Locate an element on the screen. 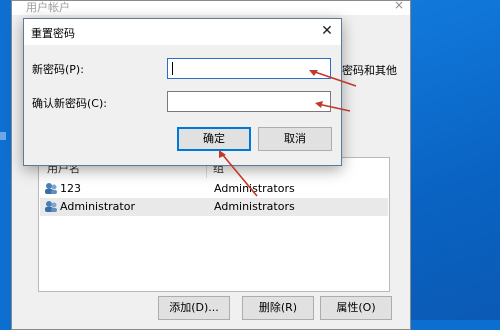 This screenshot has width=500, height=330. user-row: Administrator Administrators is located at coordinates (214, 207).